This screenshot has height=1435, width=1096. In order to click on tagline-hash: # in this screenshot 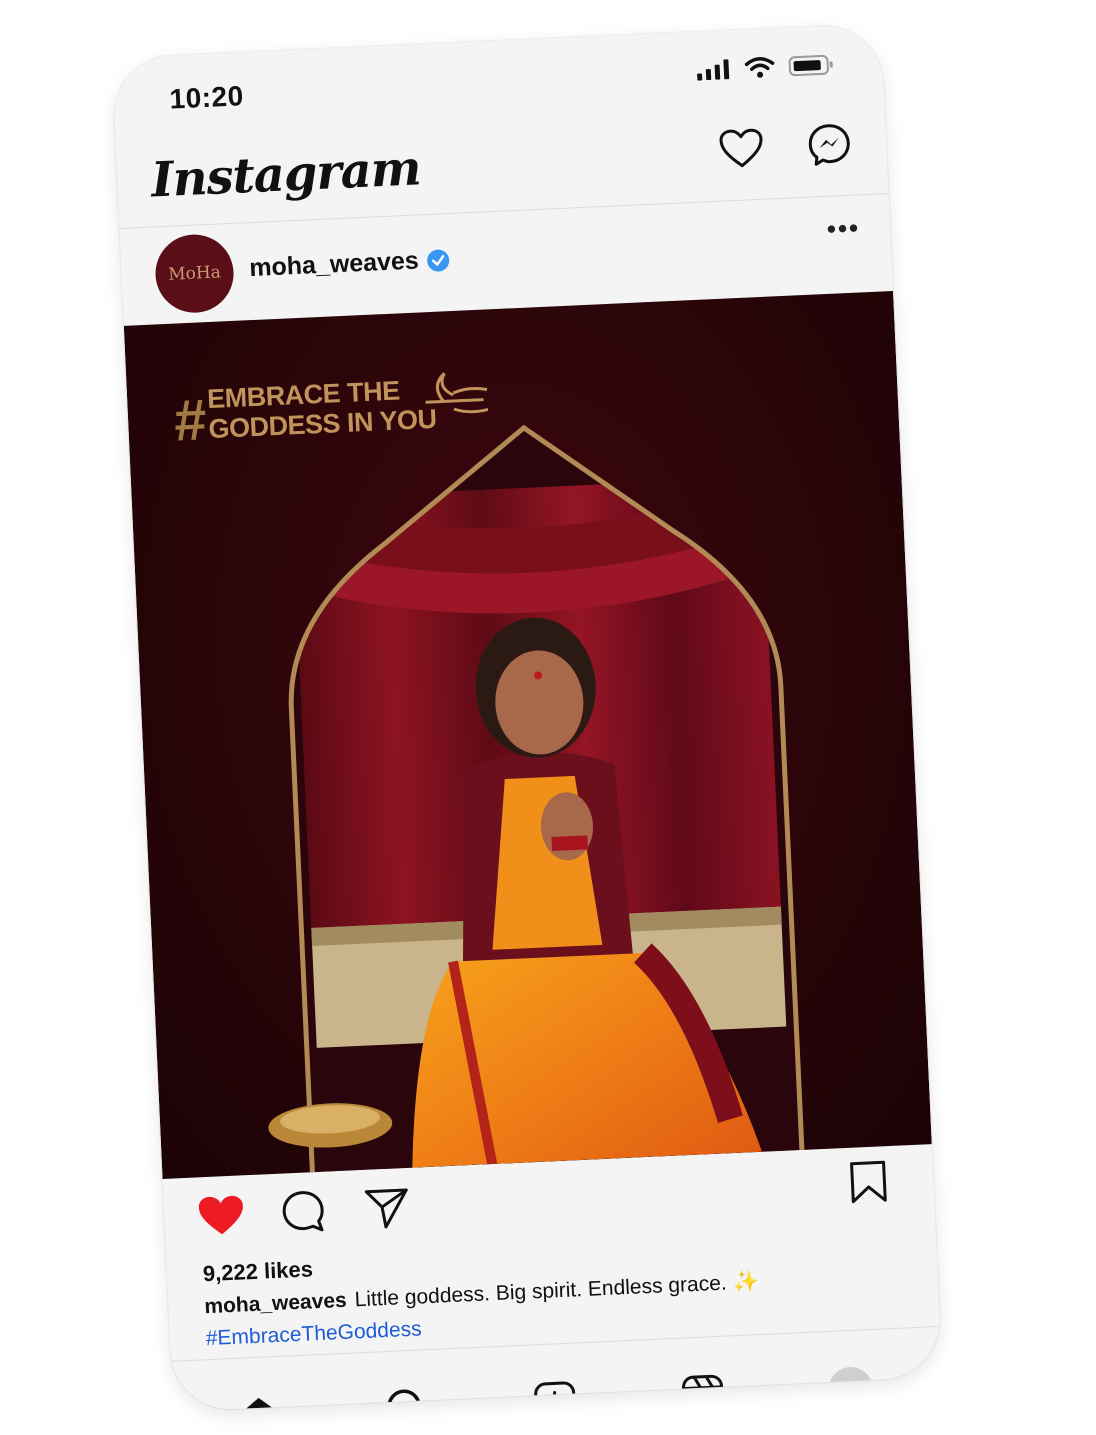, I will do `click(190, 420)`.